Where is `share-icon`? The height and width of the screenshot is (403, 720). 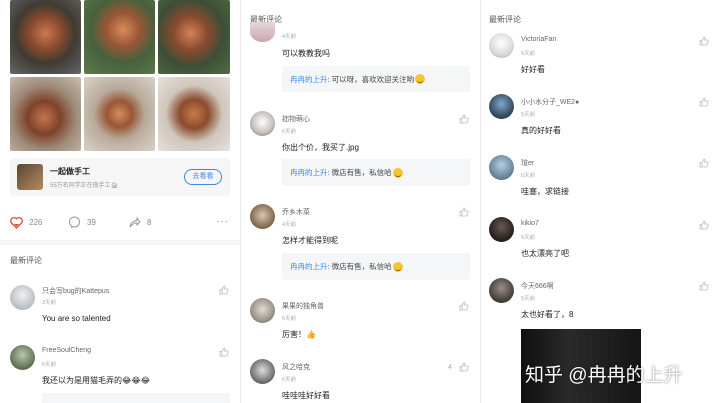 share-icon is located at coordinates (135, 222).